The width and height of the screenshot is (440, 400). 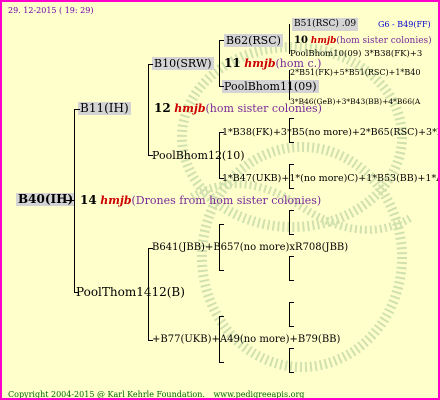 I want to click on gen3-qqd: PoolBhom11(09), so click(x=270, y=86).